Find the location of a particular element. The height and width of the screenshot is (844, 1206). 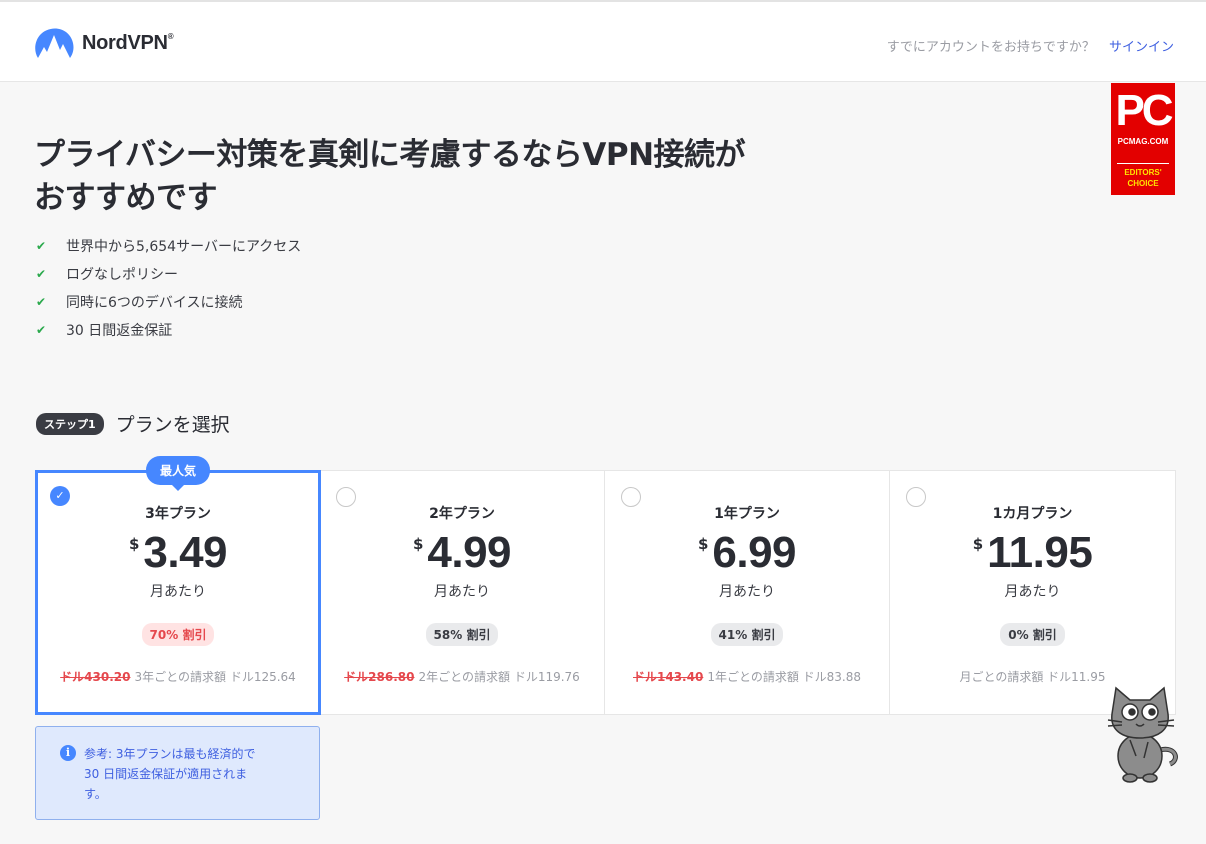

step-title: プランを選択 is located at coordinates (172, 425).